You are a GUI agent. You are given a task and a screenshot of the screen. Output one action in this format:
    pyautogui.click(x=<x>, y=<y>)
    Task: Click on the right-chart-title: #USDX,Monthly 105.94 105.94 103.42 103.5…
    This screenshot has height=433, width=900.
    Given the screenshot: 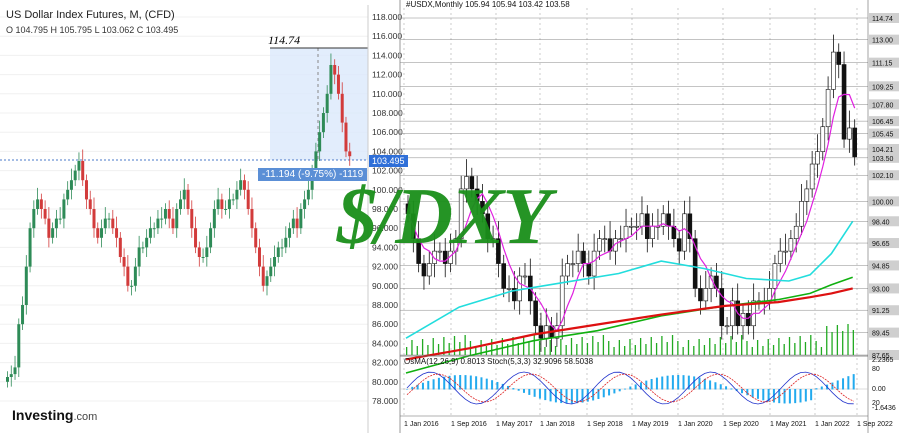 What is the action you would take?
    pyautogui.click(x=488, y=4)
    